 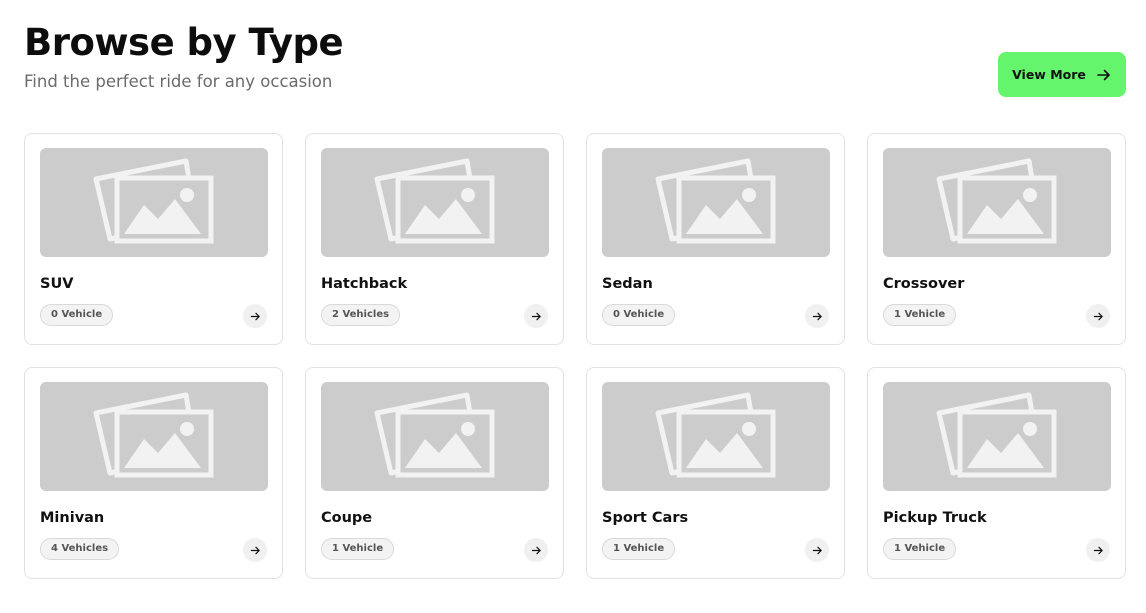 I want to click on category-card-minivan: Minivan 4 Vehicles, so click(x=153, y=473).